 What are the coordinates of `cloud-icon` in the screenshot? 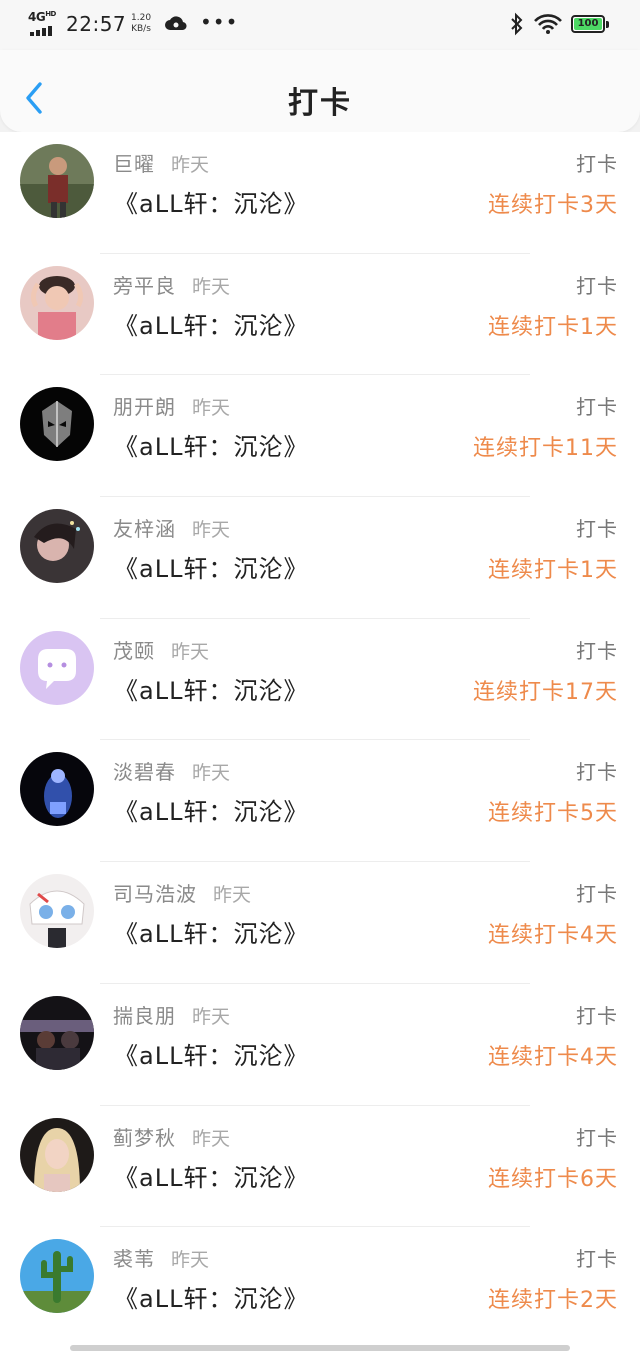 It's located at (176, 23).